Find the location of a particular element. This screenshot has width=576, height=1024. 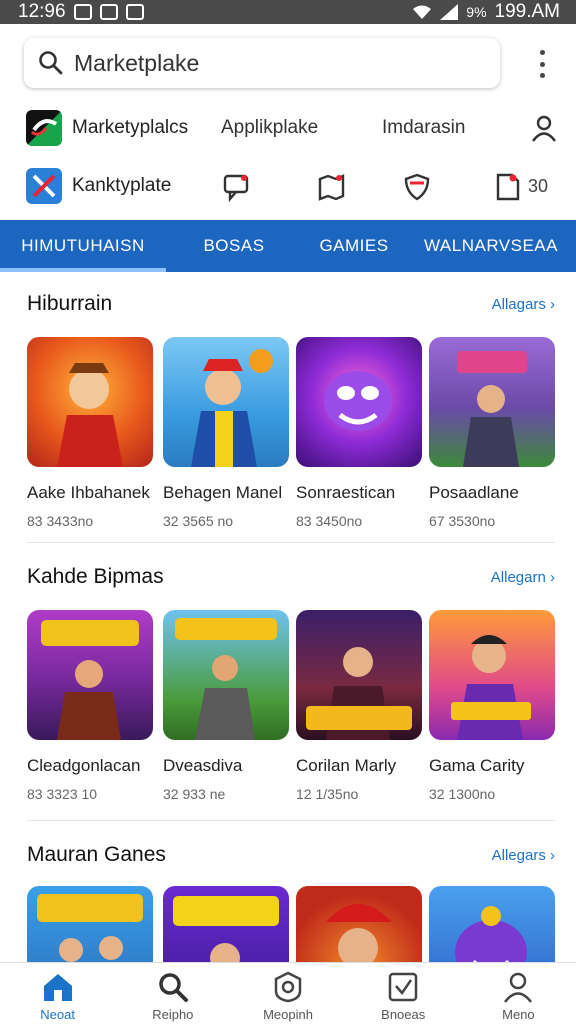

home-icon is located at coordinates (57, 987).